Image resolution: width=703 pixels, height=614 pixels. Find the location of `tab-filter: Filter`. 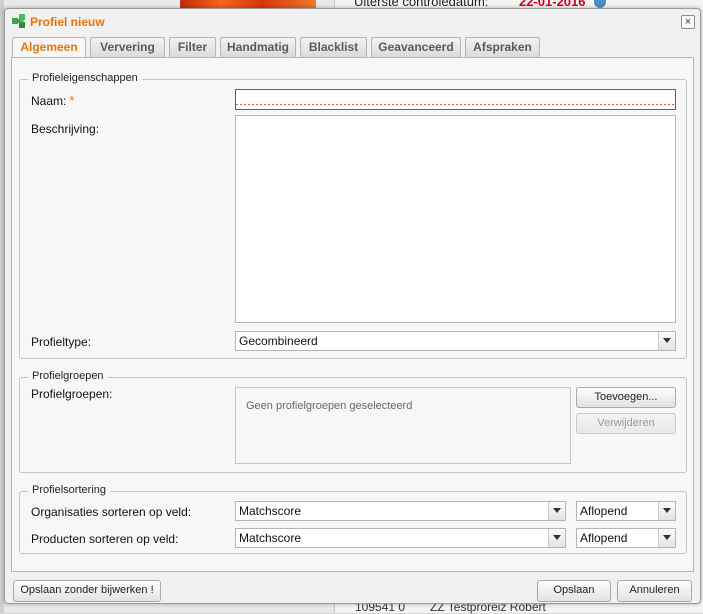

tab-filter: Filter is located at coordinates (192, 47).